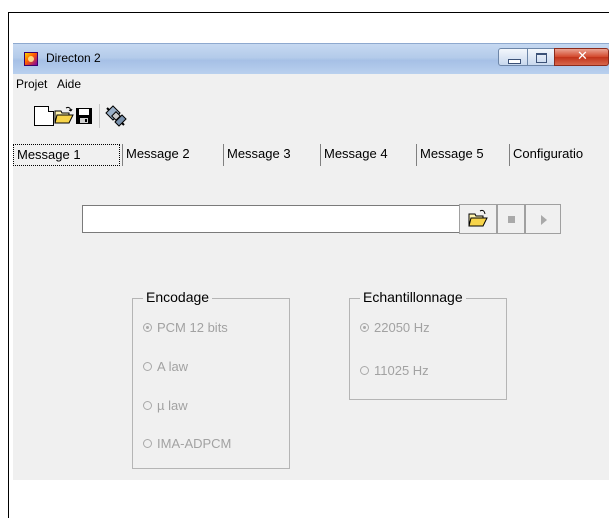  Describe the element at coordinates (44, 116) in the screenshot. I see `new-file-icon` at that location.